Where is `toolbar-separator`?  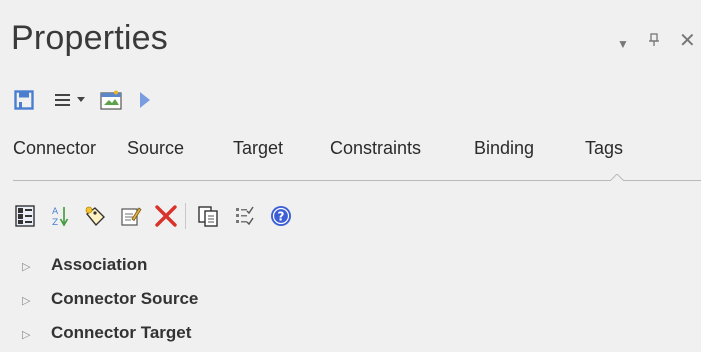
toolbar-separator is located at coordinates (185, 216).